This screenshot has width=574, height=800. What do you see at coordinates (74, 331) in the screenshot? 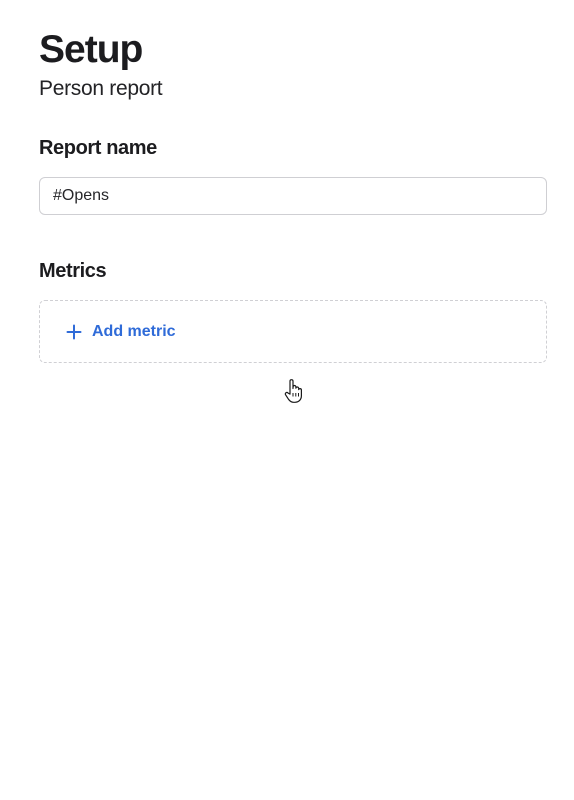
I see `plus-icon` at bounding box center [74, 331].